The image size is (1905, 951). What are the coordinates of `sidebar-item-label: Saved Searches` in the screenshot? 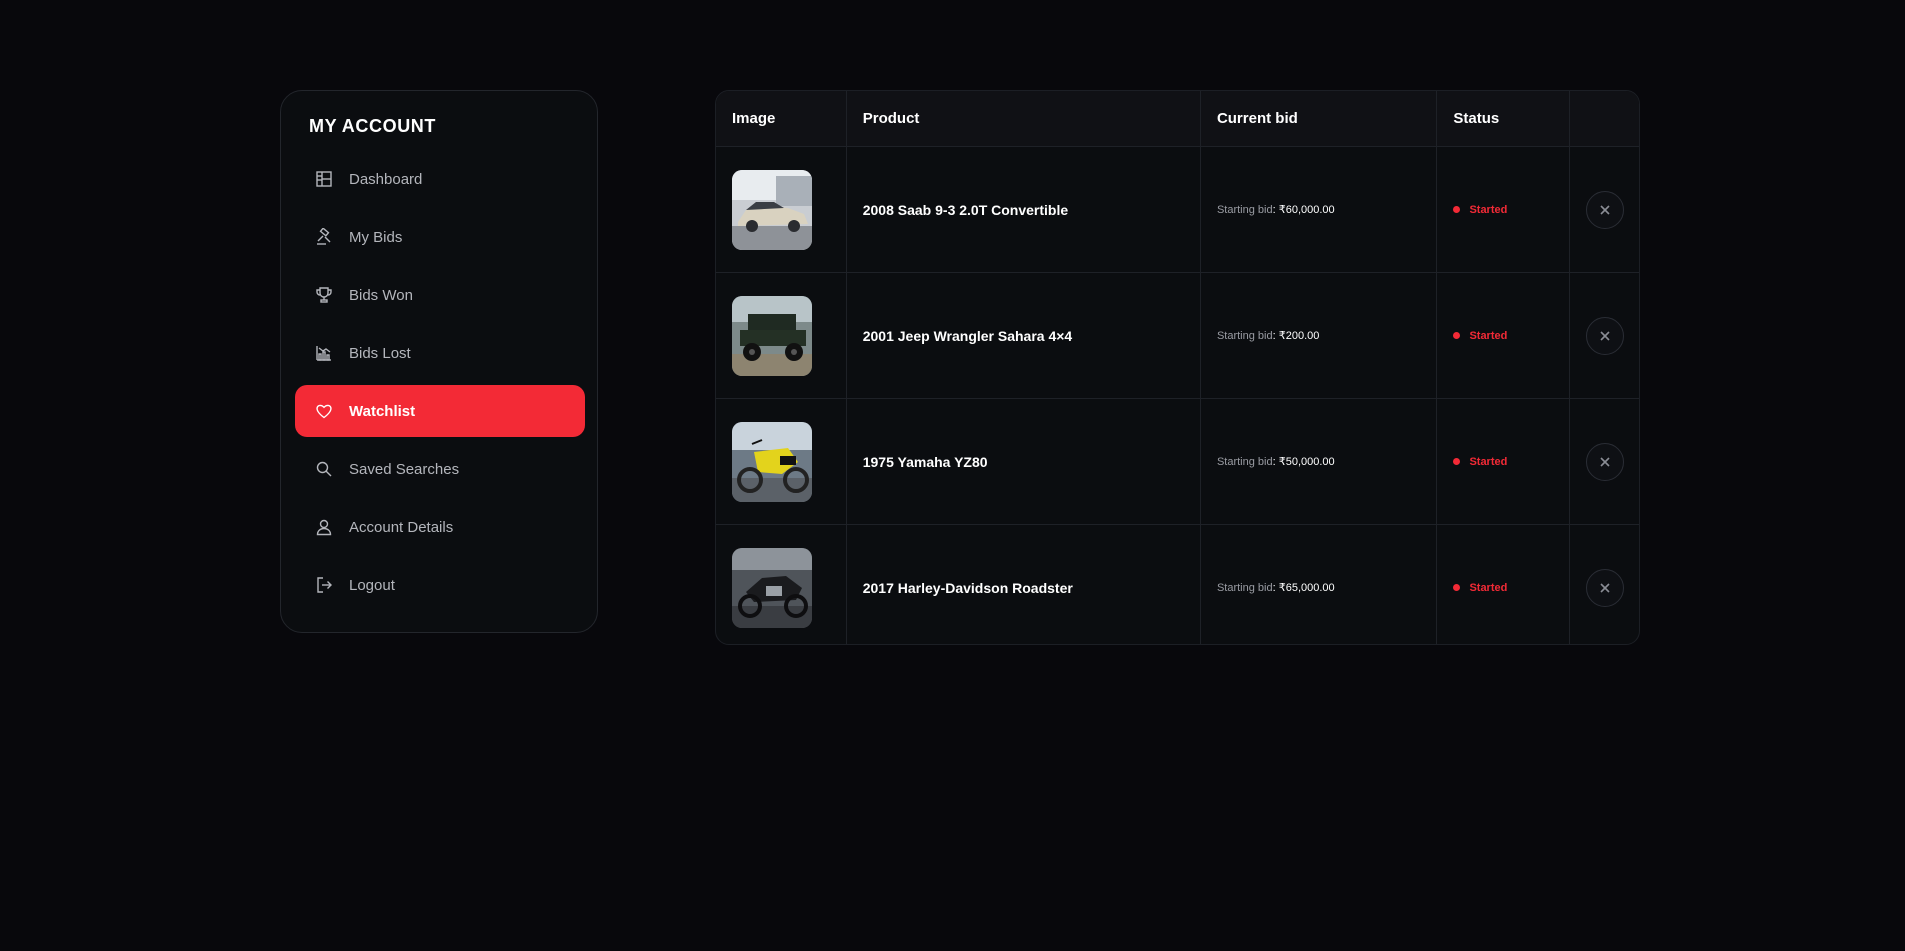 It's located at (404, 469).